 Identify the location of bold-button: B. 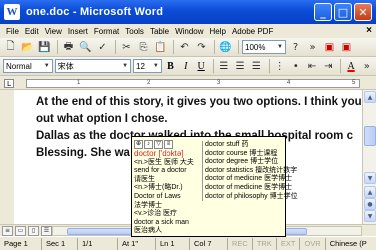
(170, 66).